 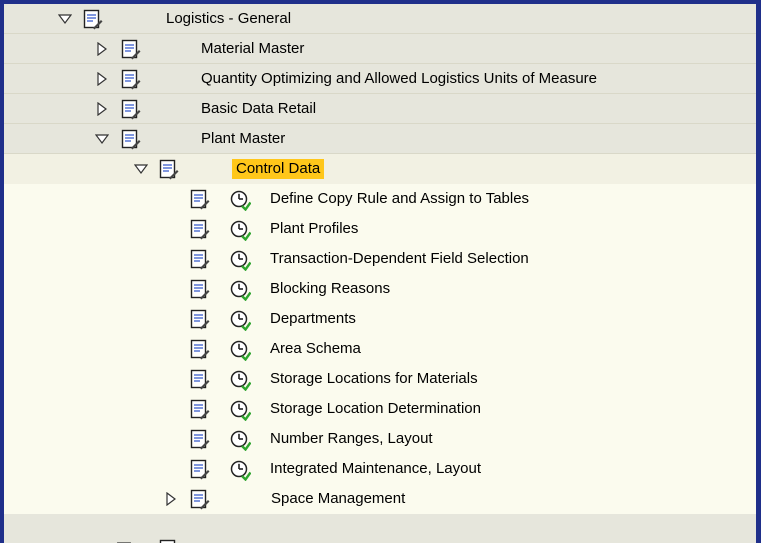 I want to click on activity-label: Storage Locations for Materials, so click(x=374, y=378).